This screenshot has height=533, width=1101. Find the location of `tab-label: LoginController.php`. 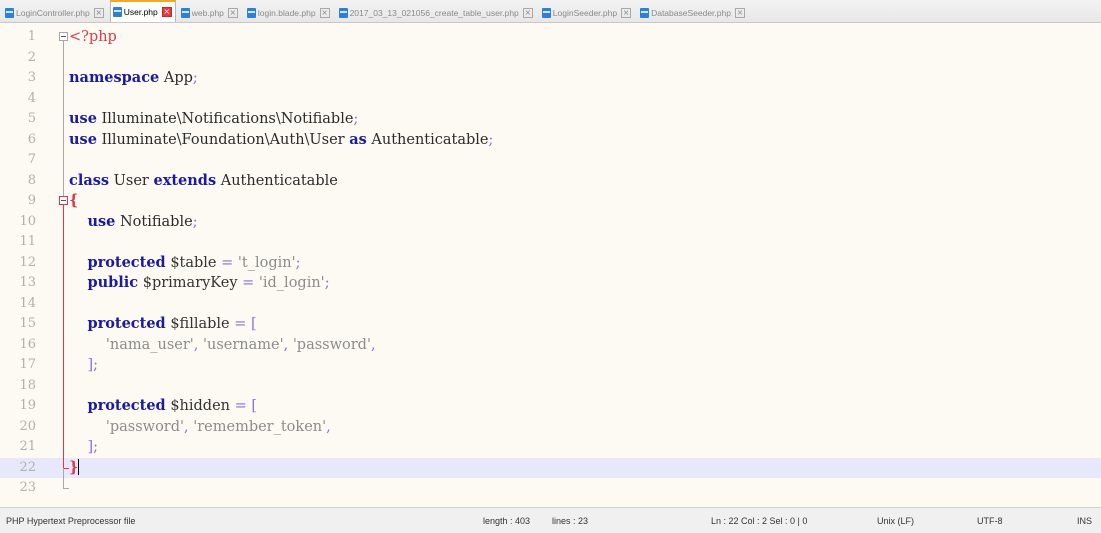

tab-label: LoginController.php is located at coordinates (53, 12).